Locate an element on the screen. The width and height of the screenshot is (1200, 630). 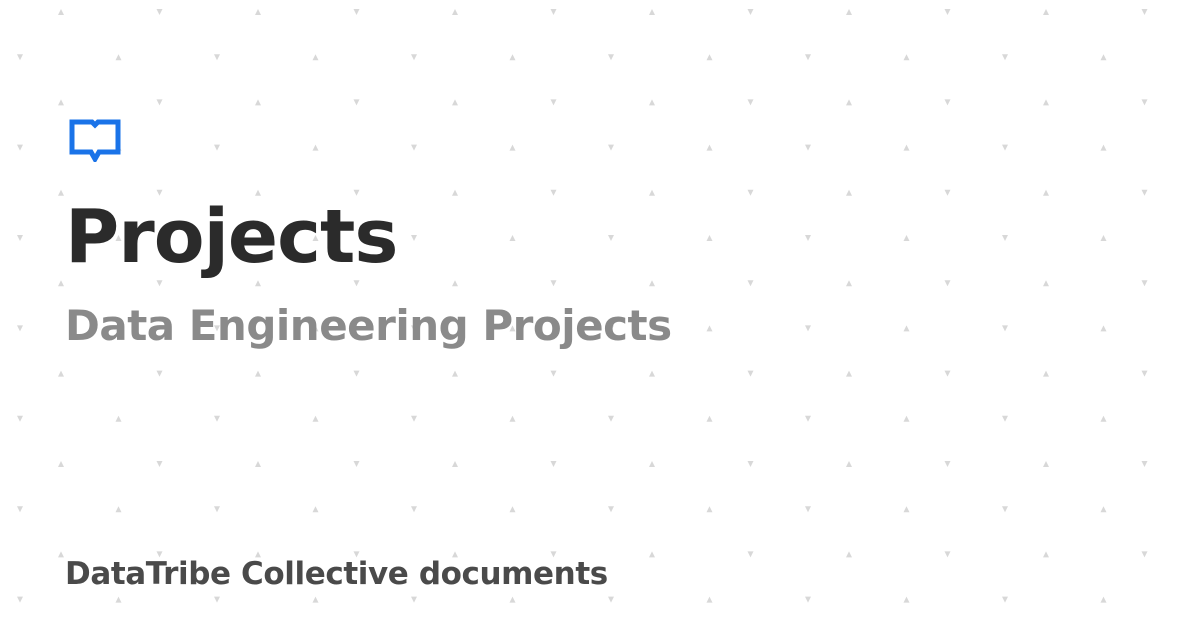
page-subtitle: Data Engineering Projects is located at coordinates (368, 325).